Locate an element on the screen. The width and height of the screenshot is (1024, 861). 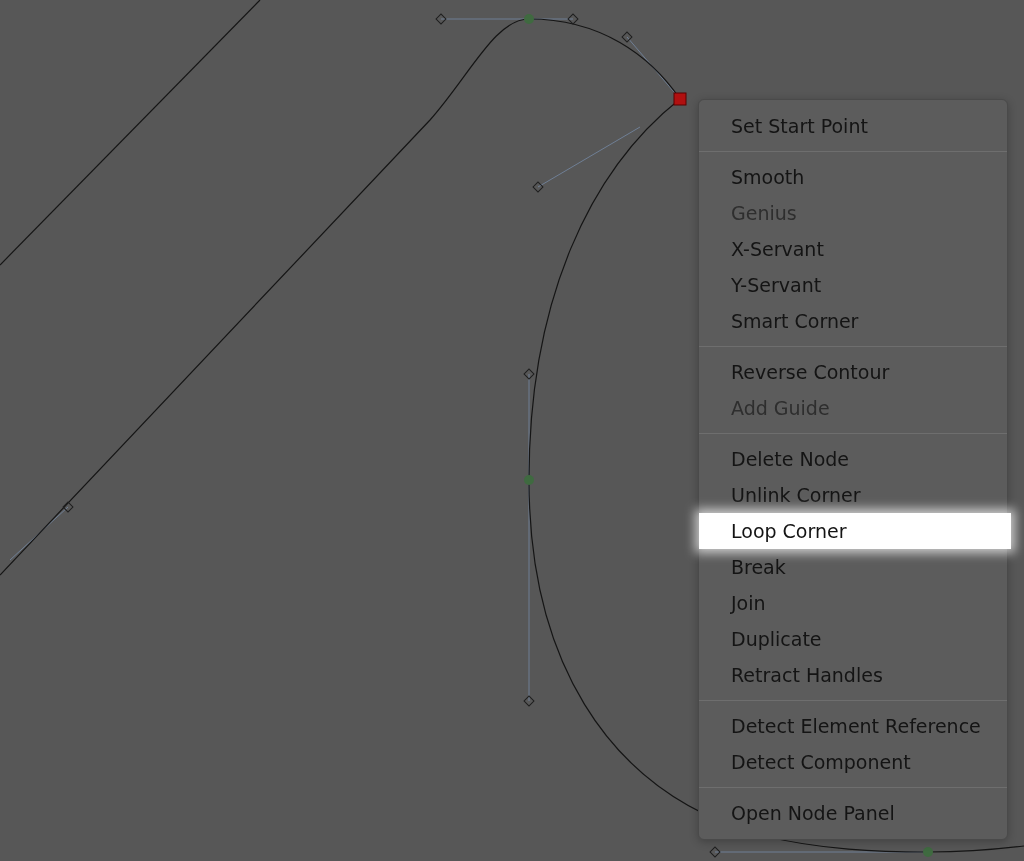
menu-item: Join is located at coordinates (853, 603).